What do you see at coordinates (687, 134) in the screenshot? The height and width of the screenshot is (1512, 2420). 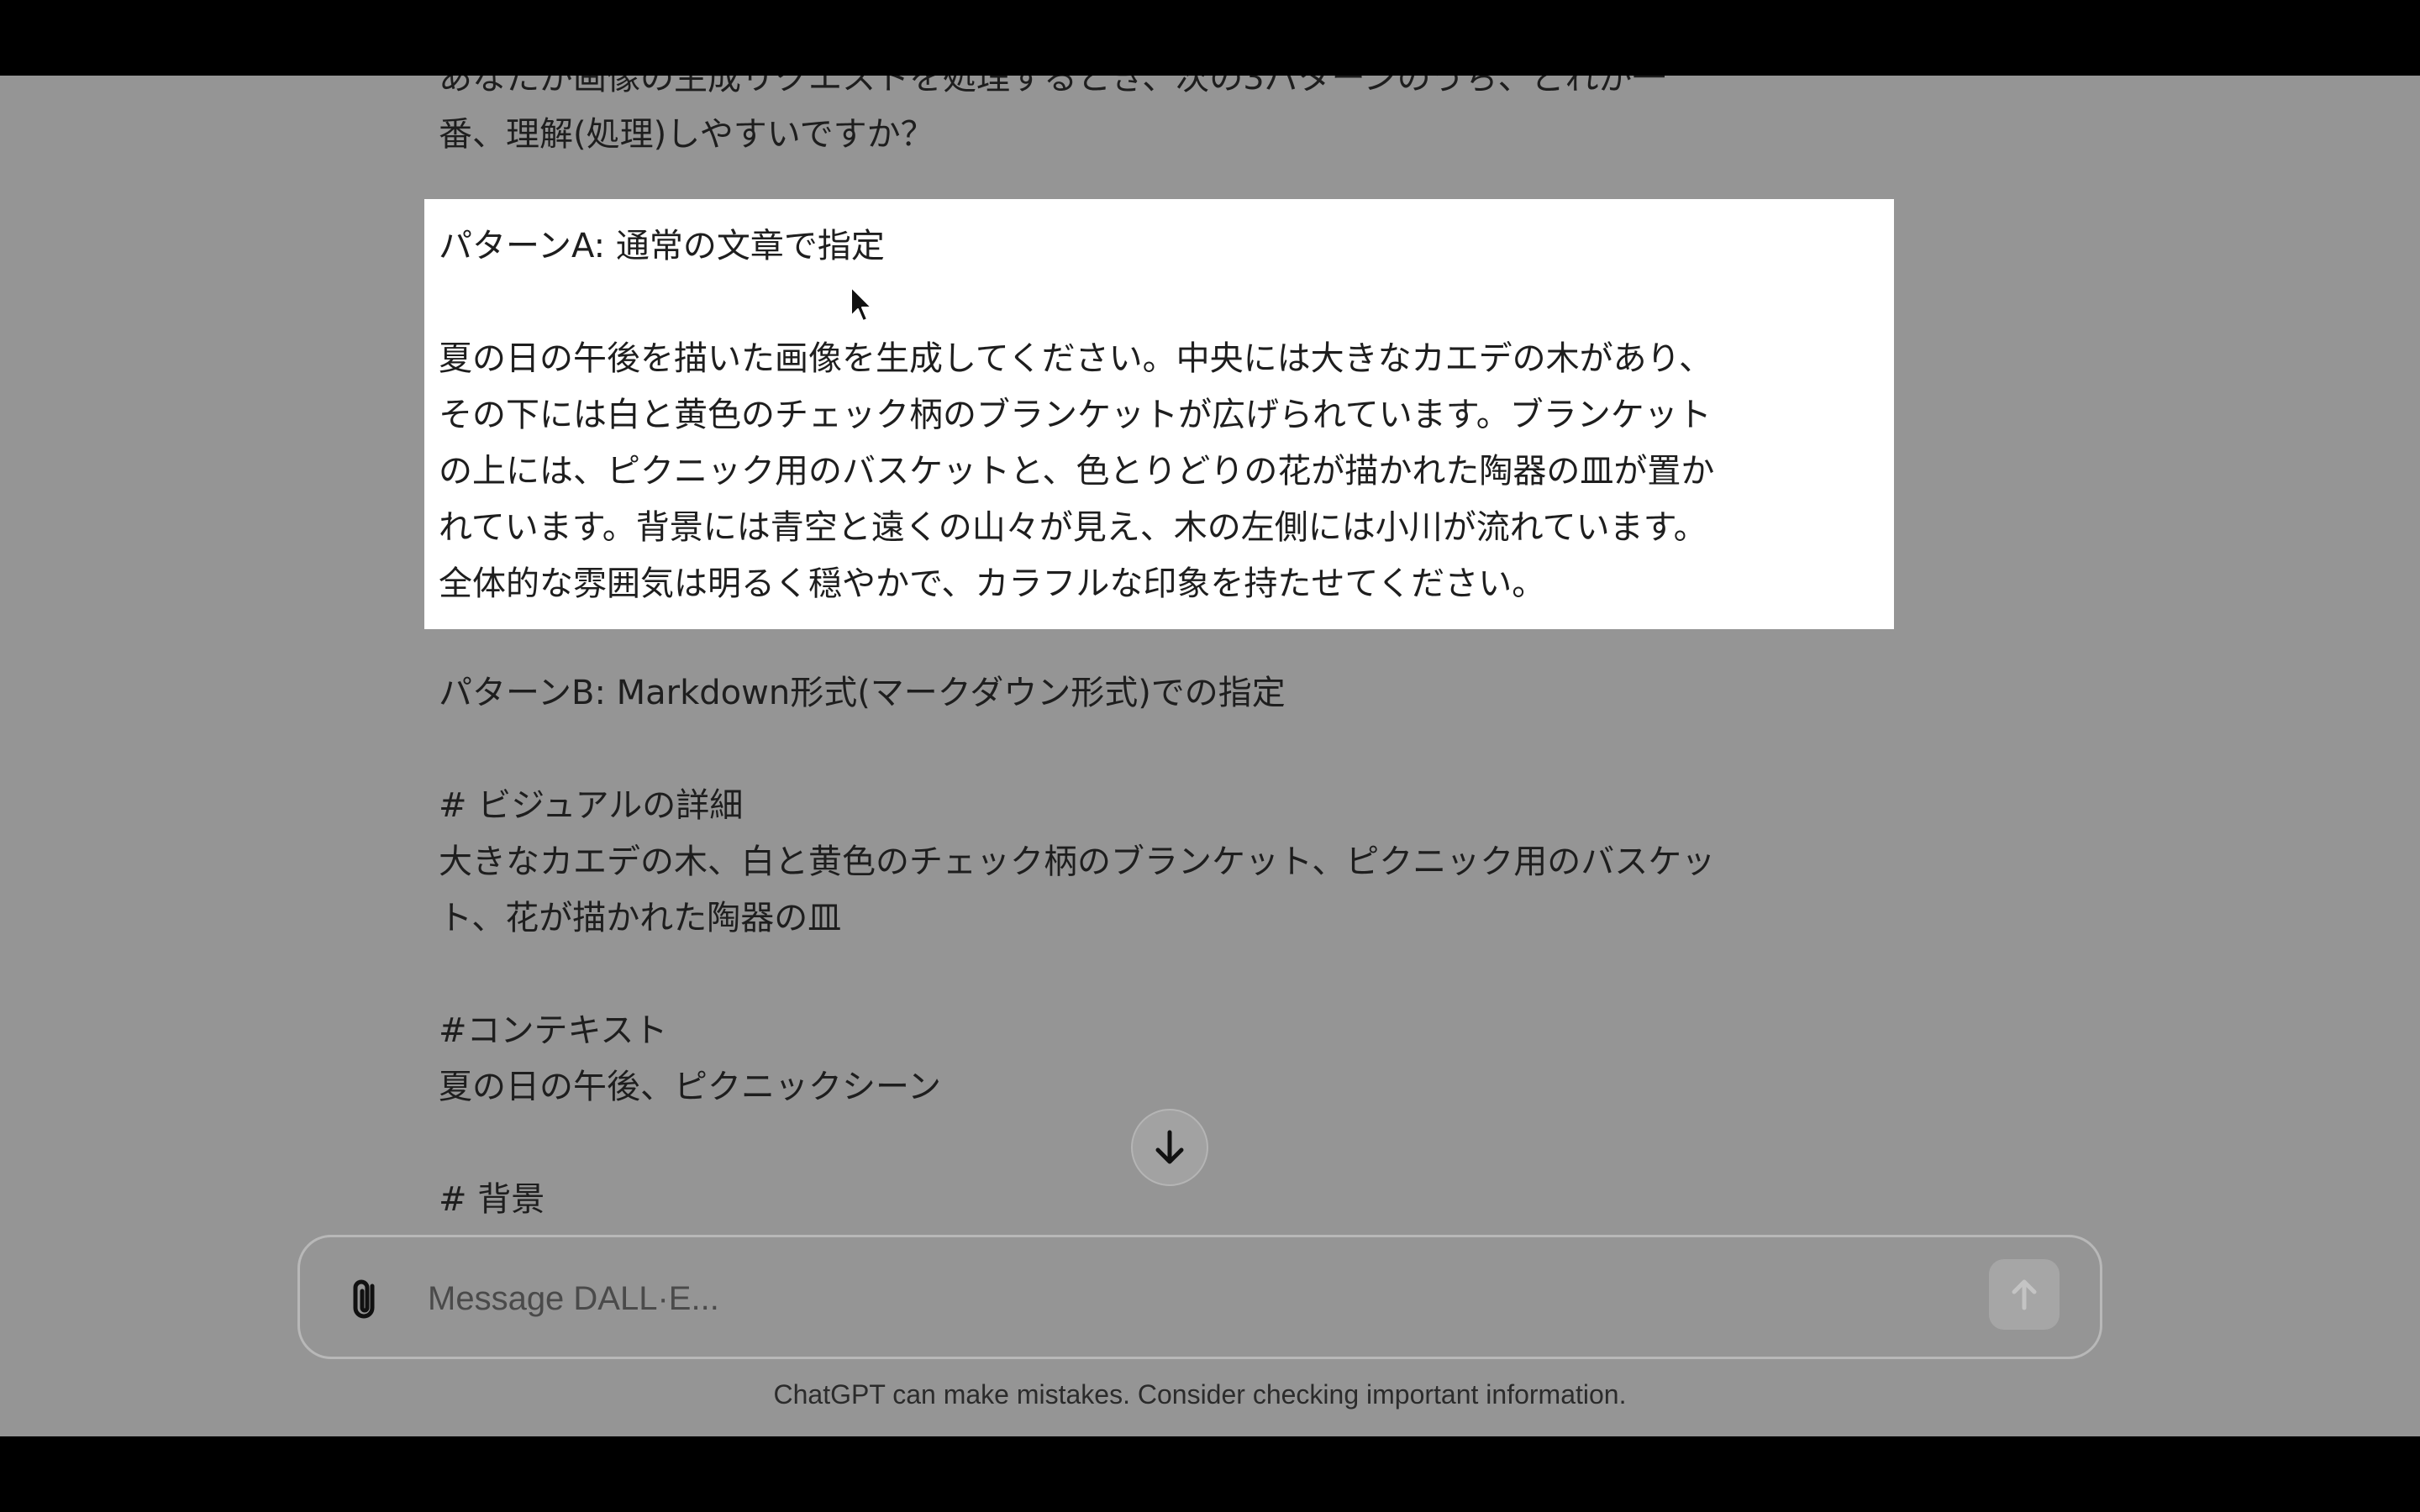 I see `intro-line: 番、理解(処理)しやすいですか？` at bounding box center [687, 134].